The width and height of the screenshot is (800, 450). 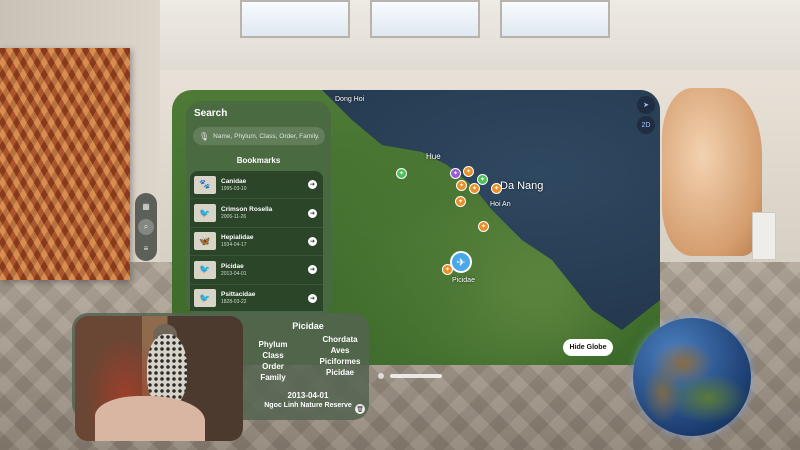 What do you see at coordinates (273, 377) in the screenshot?
I see `taxonomy-label: Family` at bounding box center [273, 377].